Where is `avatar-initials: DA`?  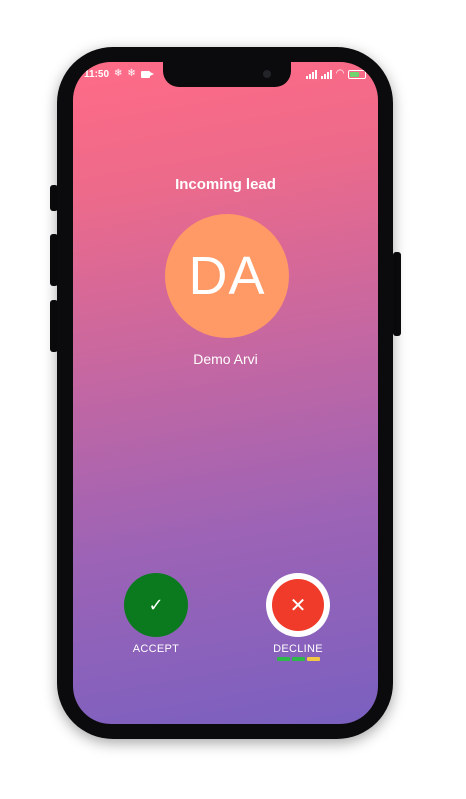
avatar-initials: DA is located at coordinates (227, 276).